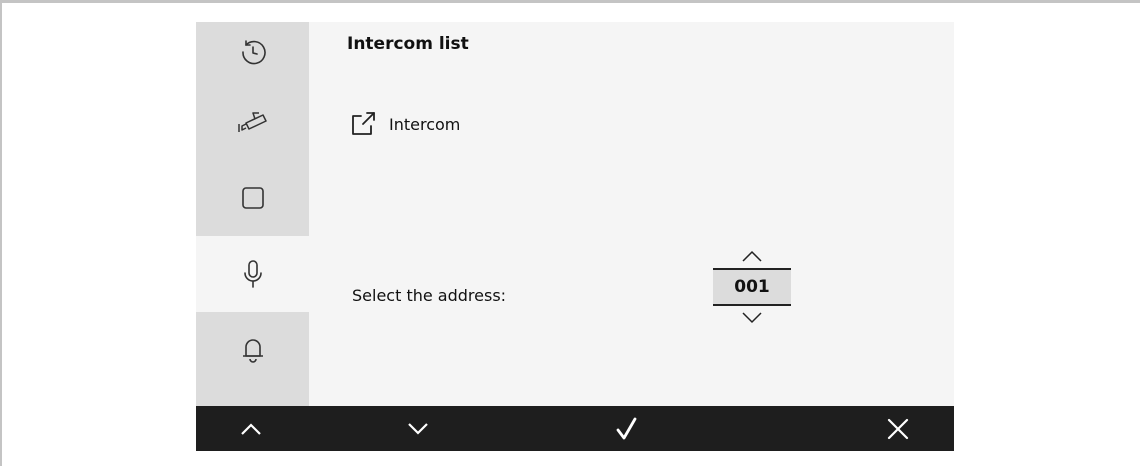  I want to click on microphone-icon, so click(252, 274).